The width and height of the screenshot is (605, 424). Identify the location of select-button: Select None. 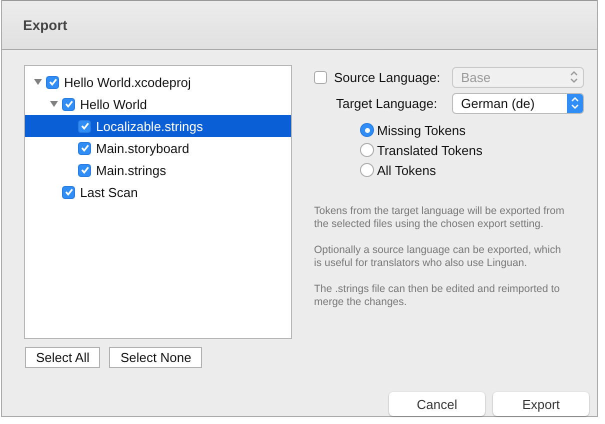
(155, 357).